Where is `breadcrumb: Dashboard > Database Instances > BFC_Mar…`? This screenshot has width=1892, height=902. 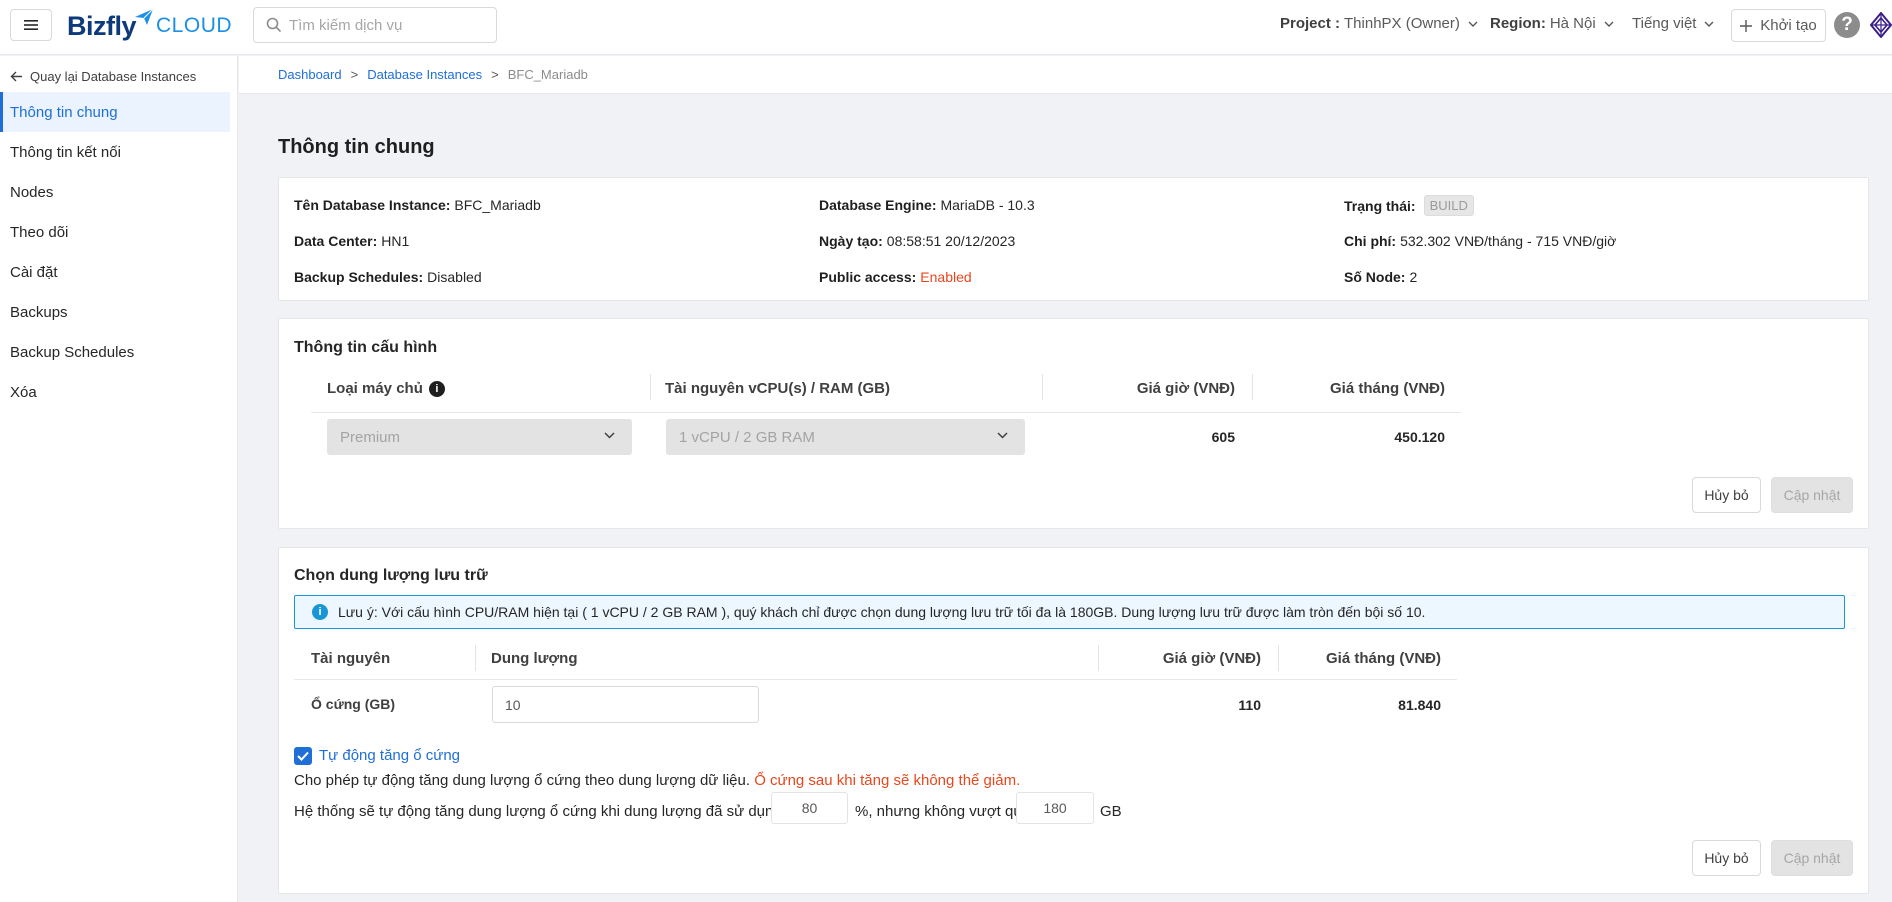 breadcrumb: Dashboard > Database Instances > BFC_Mar… is located at coordinates (433, 74).